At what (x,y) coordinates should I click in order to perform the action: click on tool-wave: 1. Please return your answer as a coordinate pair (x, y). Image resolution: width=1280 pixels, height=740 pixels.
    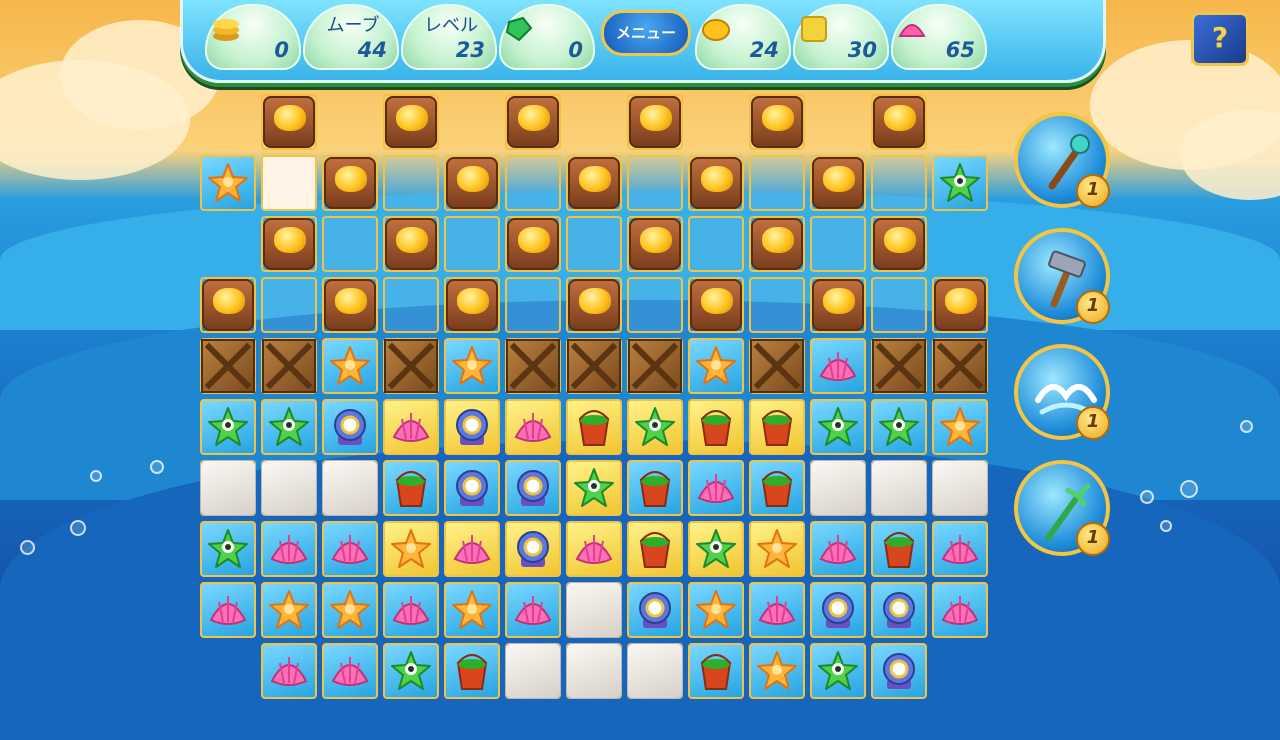
    Looking at the image, I should click on (1062, 392).